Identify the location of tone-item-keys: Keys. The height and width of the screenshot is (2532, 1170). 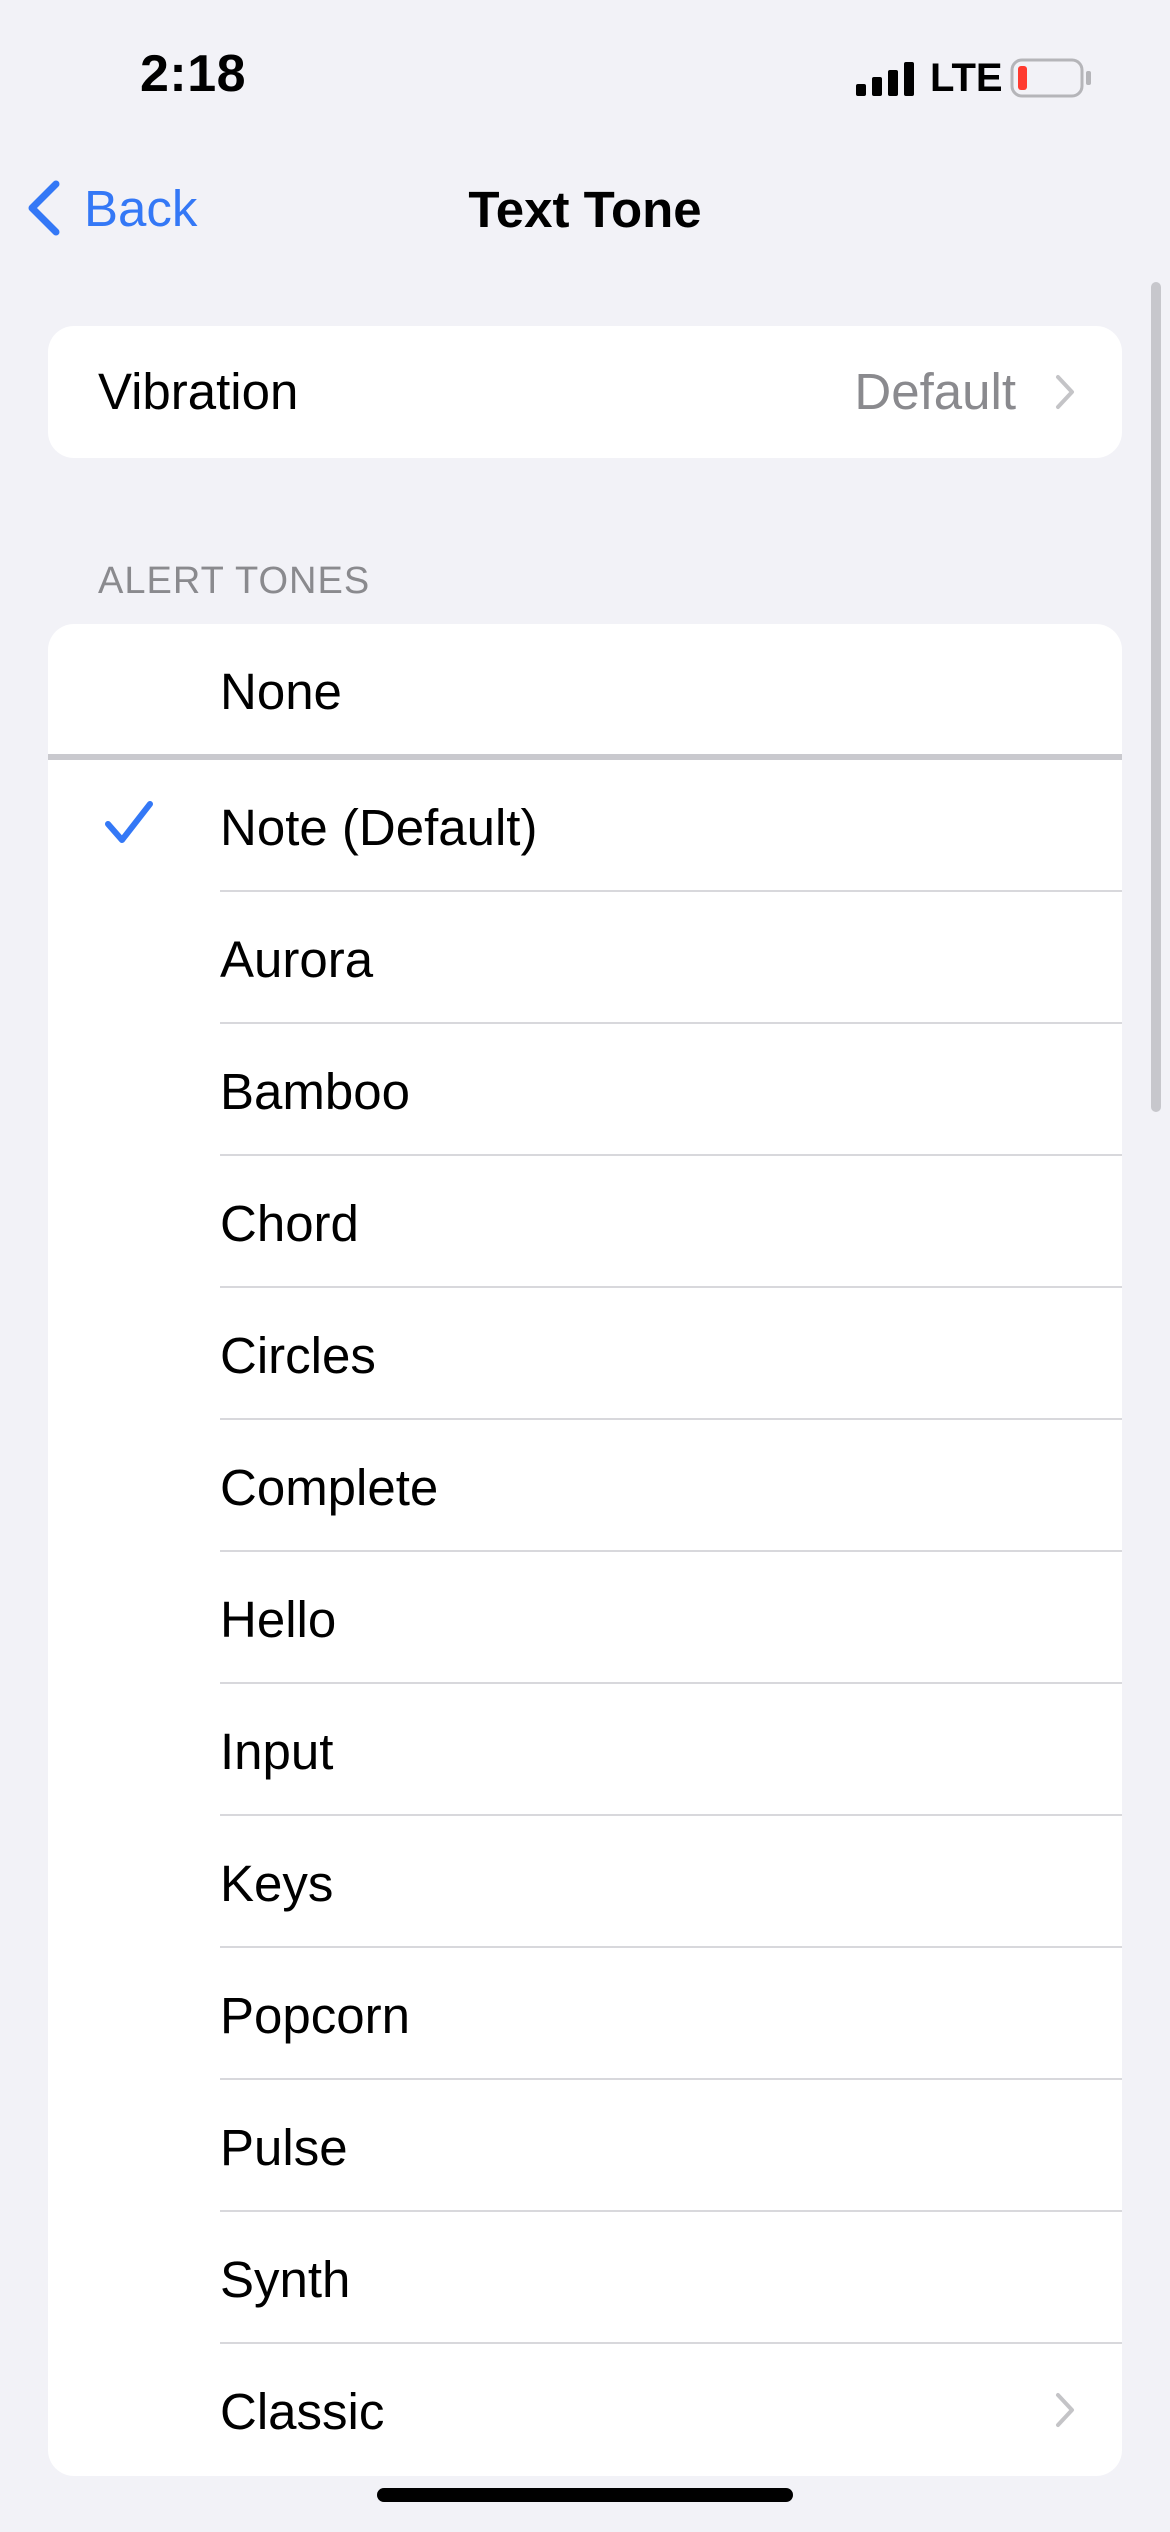
(585, 1882).